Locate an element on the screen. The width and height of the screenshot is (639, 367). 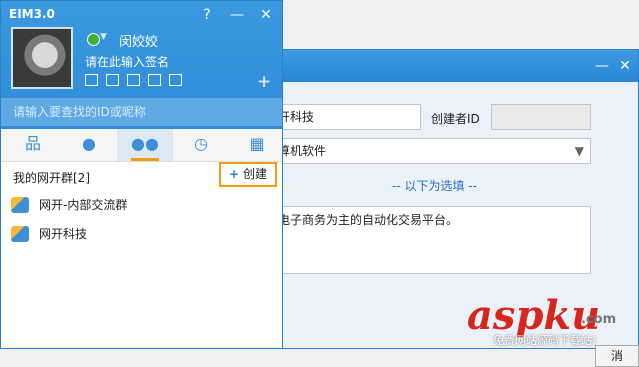
signature-input: 请在此输入签名 is located at coordinates (127, 61).